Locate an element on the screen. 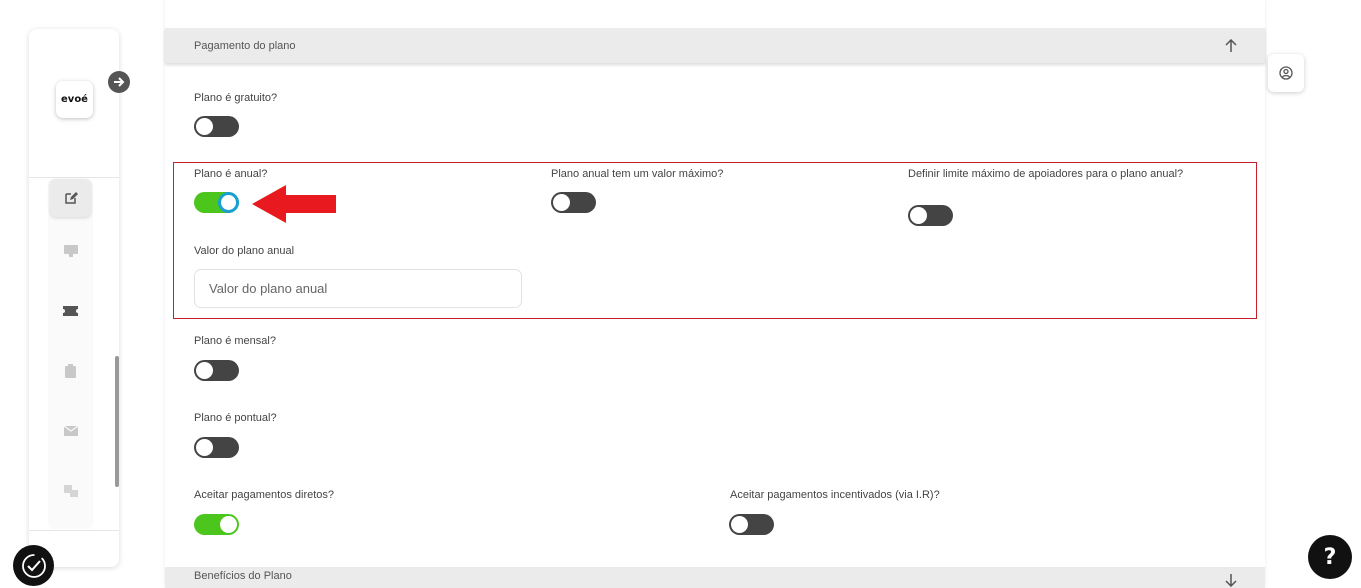  gratuito-toggle is located at coordinates (216, 126).